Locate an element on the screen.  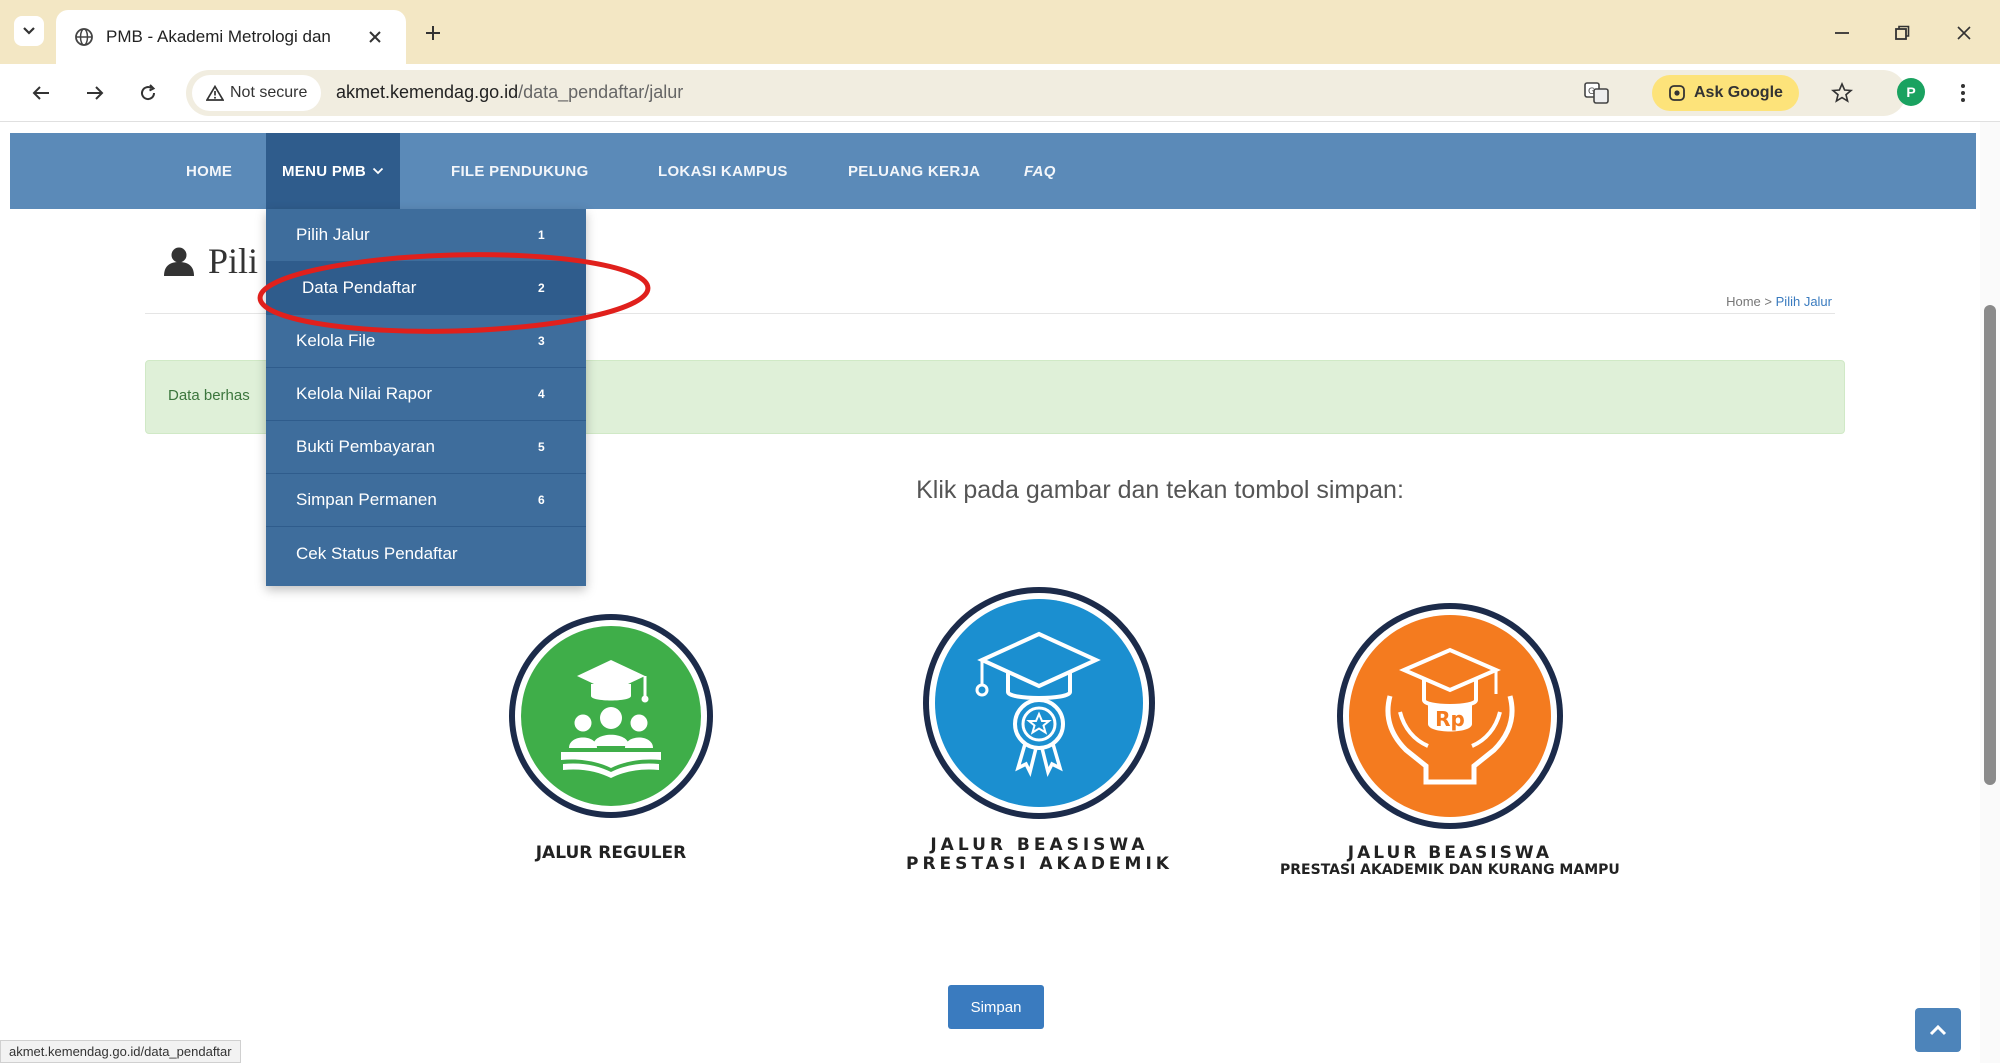
annotation-ellipse is located at coordinates (454, 293).